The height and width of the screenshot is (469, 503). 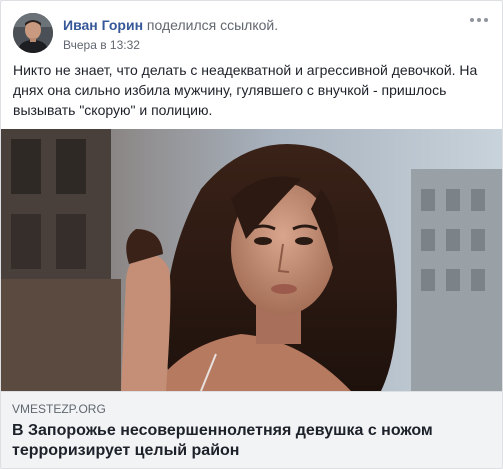 What do you see at coordinates (212, 25) in the screenshot?
I see `post-action-text: поделился ссылкой.` at bounding box center [212, 25].